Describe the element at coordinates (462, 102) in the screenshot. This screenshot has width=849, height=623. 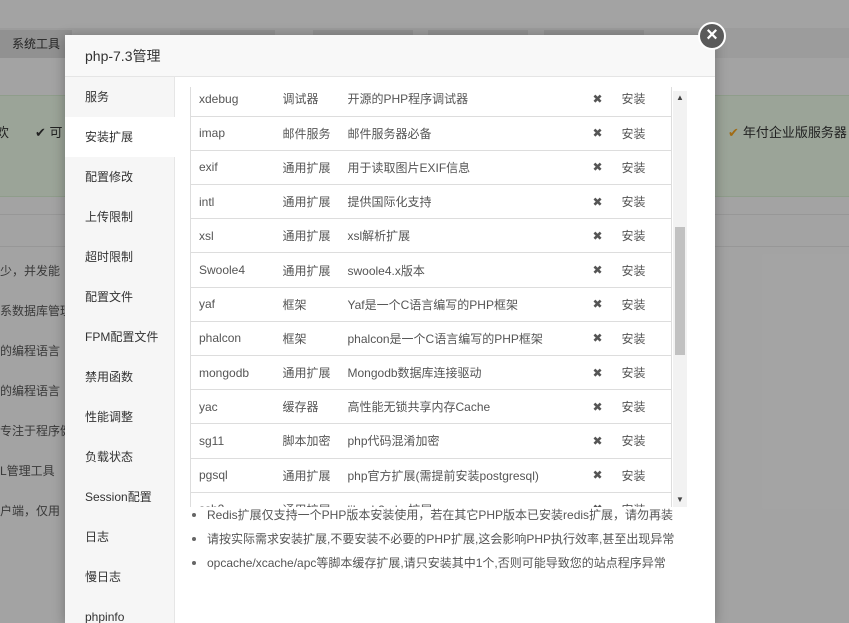
I see `extension-description: 开源的PHP程序调试器` at that location.